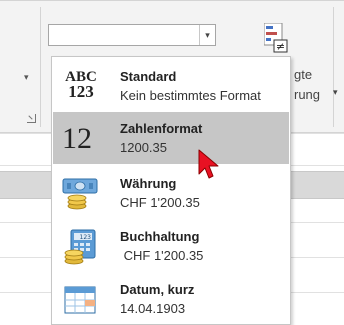 The height and width of the screenshot is (325, 344). Describe the element at coordinates (80, 300) in the screenshot. I see `calendar-icon` at that location.